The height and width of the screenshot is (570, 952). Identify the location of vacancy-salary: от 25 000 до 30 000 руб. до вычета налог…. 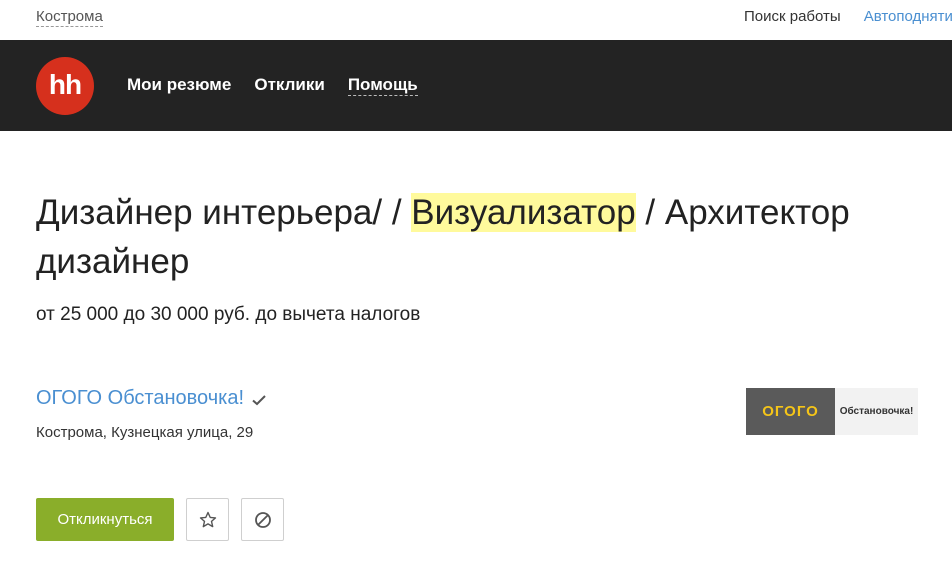
(228, 314).